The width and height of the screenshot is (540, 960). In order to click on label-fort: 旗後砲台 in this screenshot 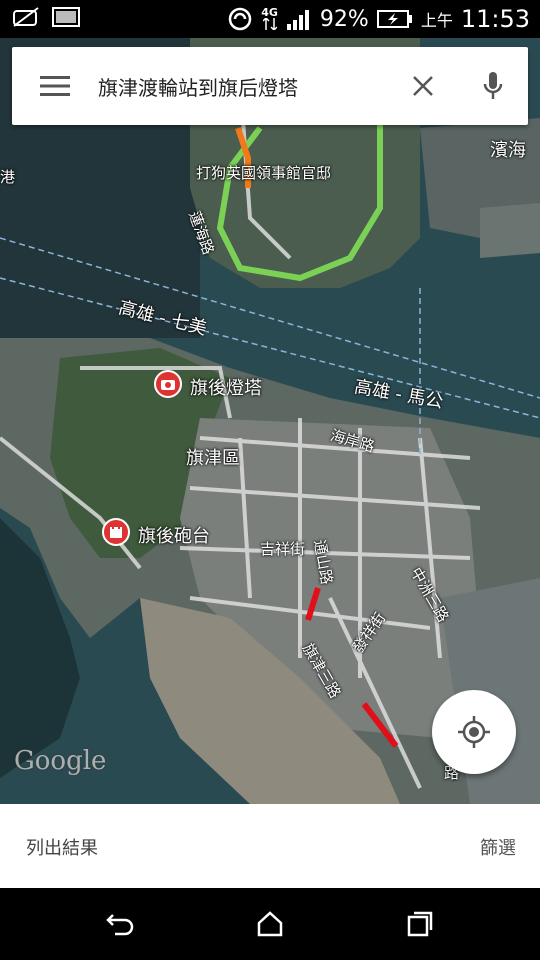, I will do `click(174, 535)`.